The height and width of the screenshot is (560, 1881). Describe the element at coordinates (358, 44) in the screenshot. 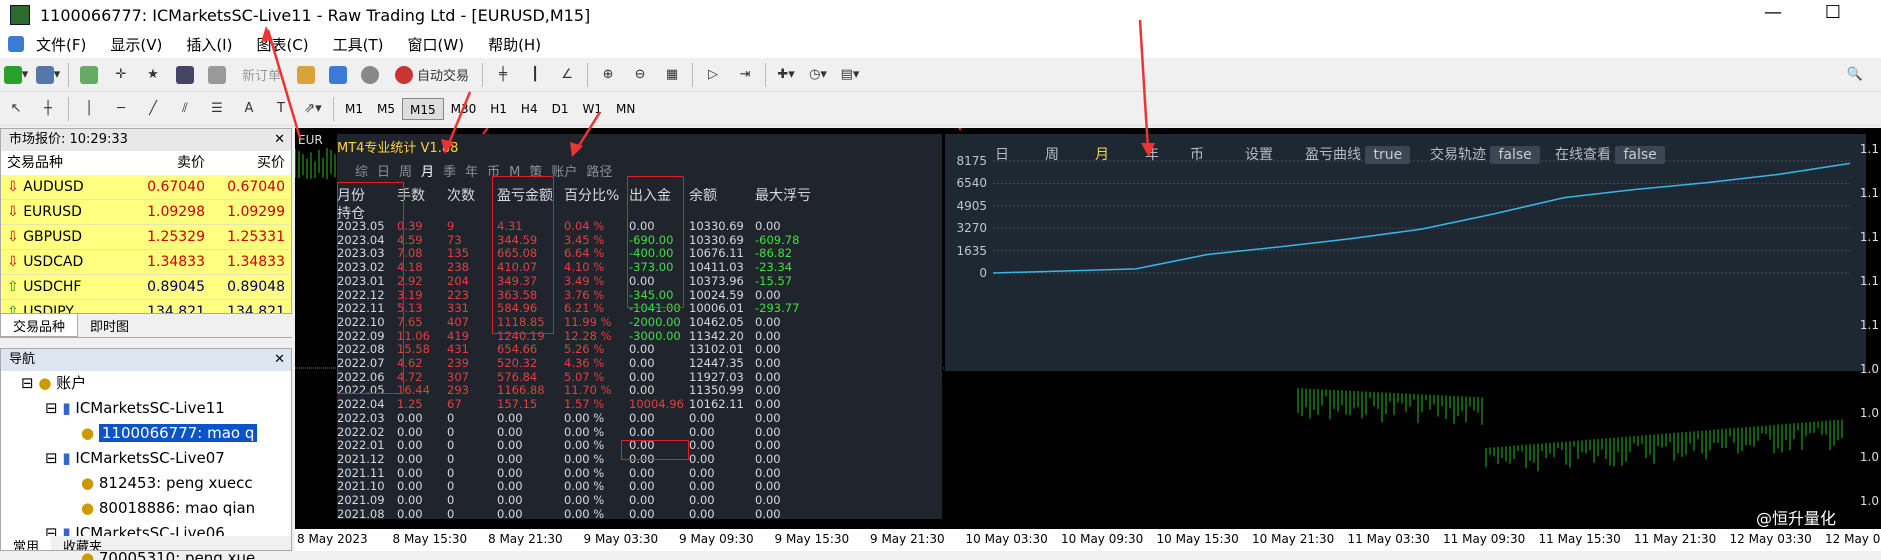

I see `menu-tools: 工具(T)` at that location.